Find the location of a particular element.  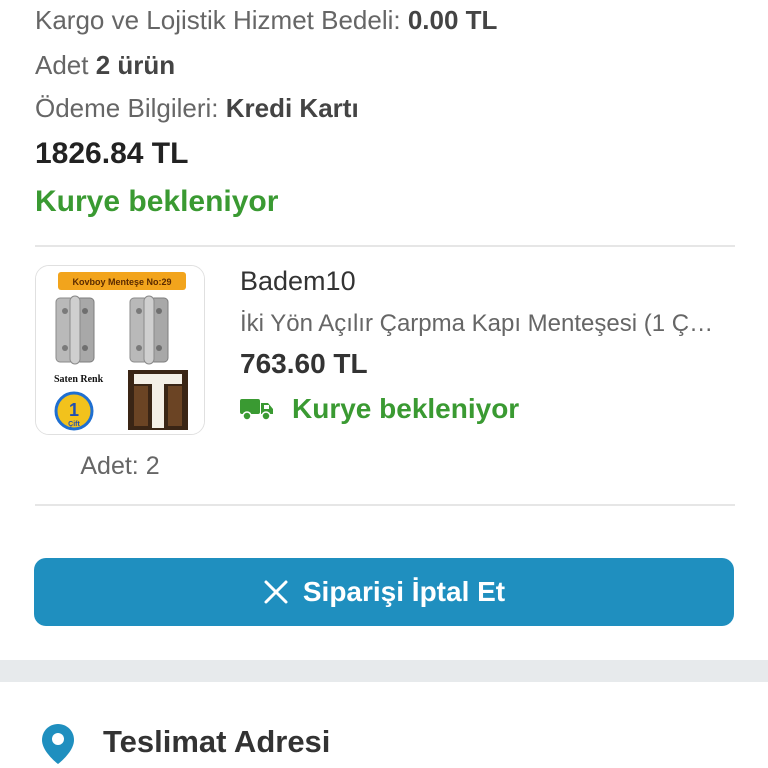

order-status: Kurye bekleniyor is located at coordinates (157, 201).